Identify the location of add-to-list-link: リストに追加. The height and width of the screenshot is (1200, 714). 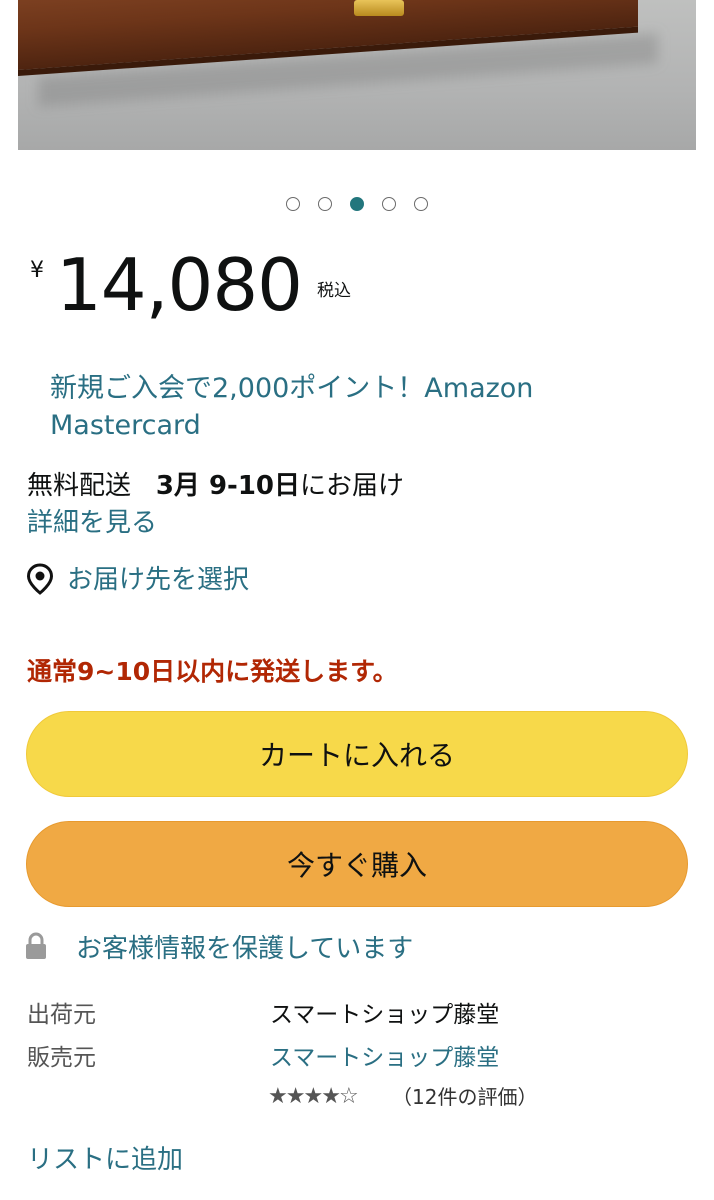
(105, 1160).